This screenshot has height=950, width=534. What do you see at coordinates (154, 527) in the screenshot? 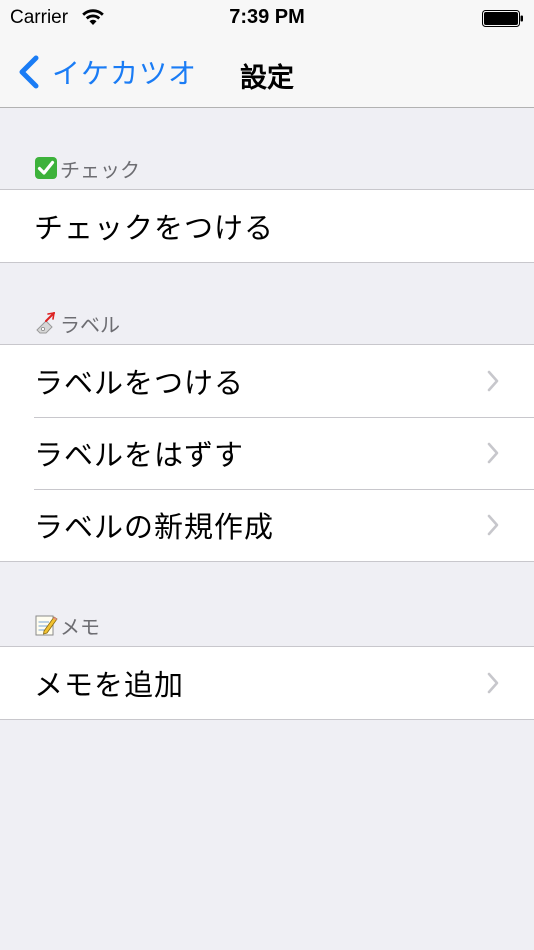
I see `row-label: ラベルの新規作成` at bounding box center [154, 527].